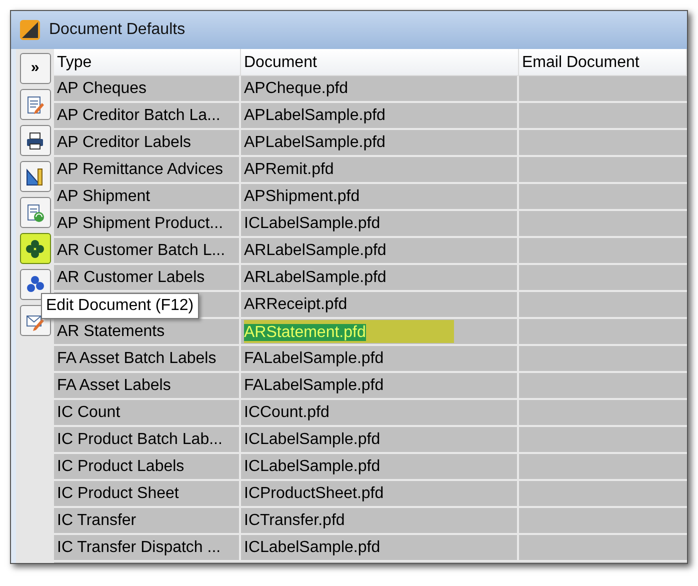 The width and height of the screenshot is (698, 586). Describe the element at coordinates (136, 358) in the screenshot. I see `table-cell: FA Asset Batch Labels` at that location.